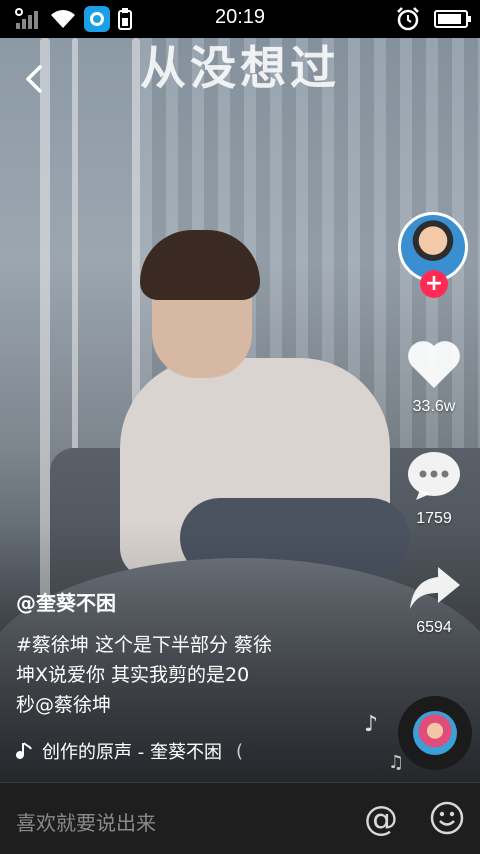  I want to click on caption-line: #蔡徐坤 这个是下半部分 蔡徐, so click(144, 645).